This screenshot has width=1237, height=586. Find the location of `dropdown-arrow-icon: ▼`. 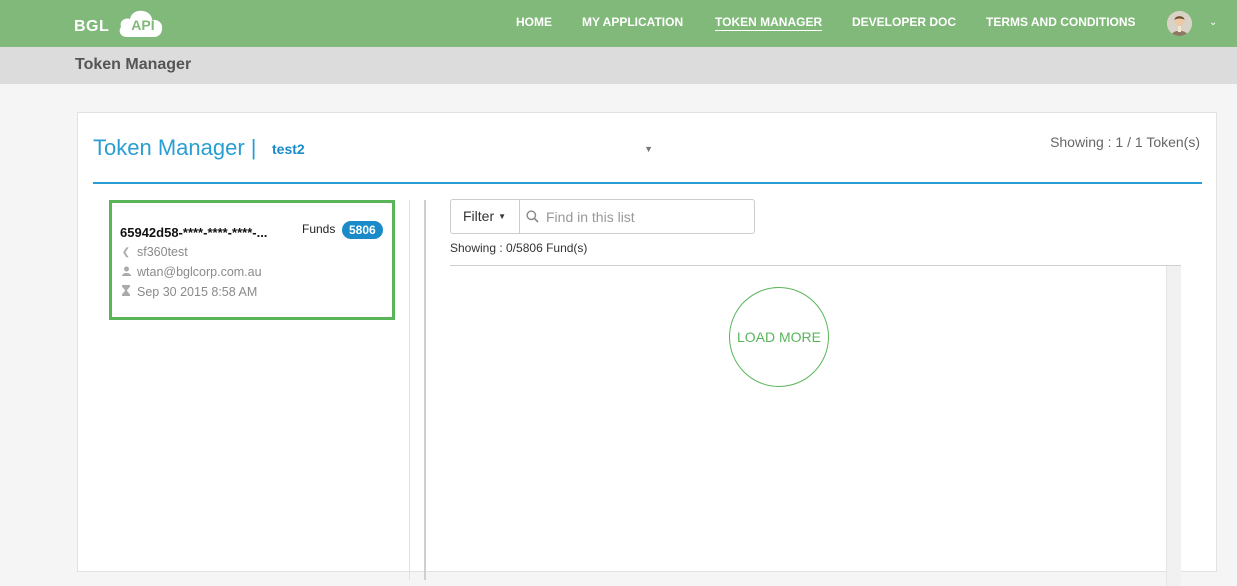

dropdown-arrow-icon: ▼ is located at coordinates (648, 149).